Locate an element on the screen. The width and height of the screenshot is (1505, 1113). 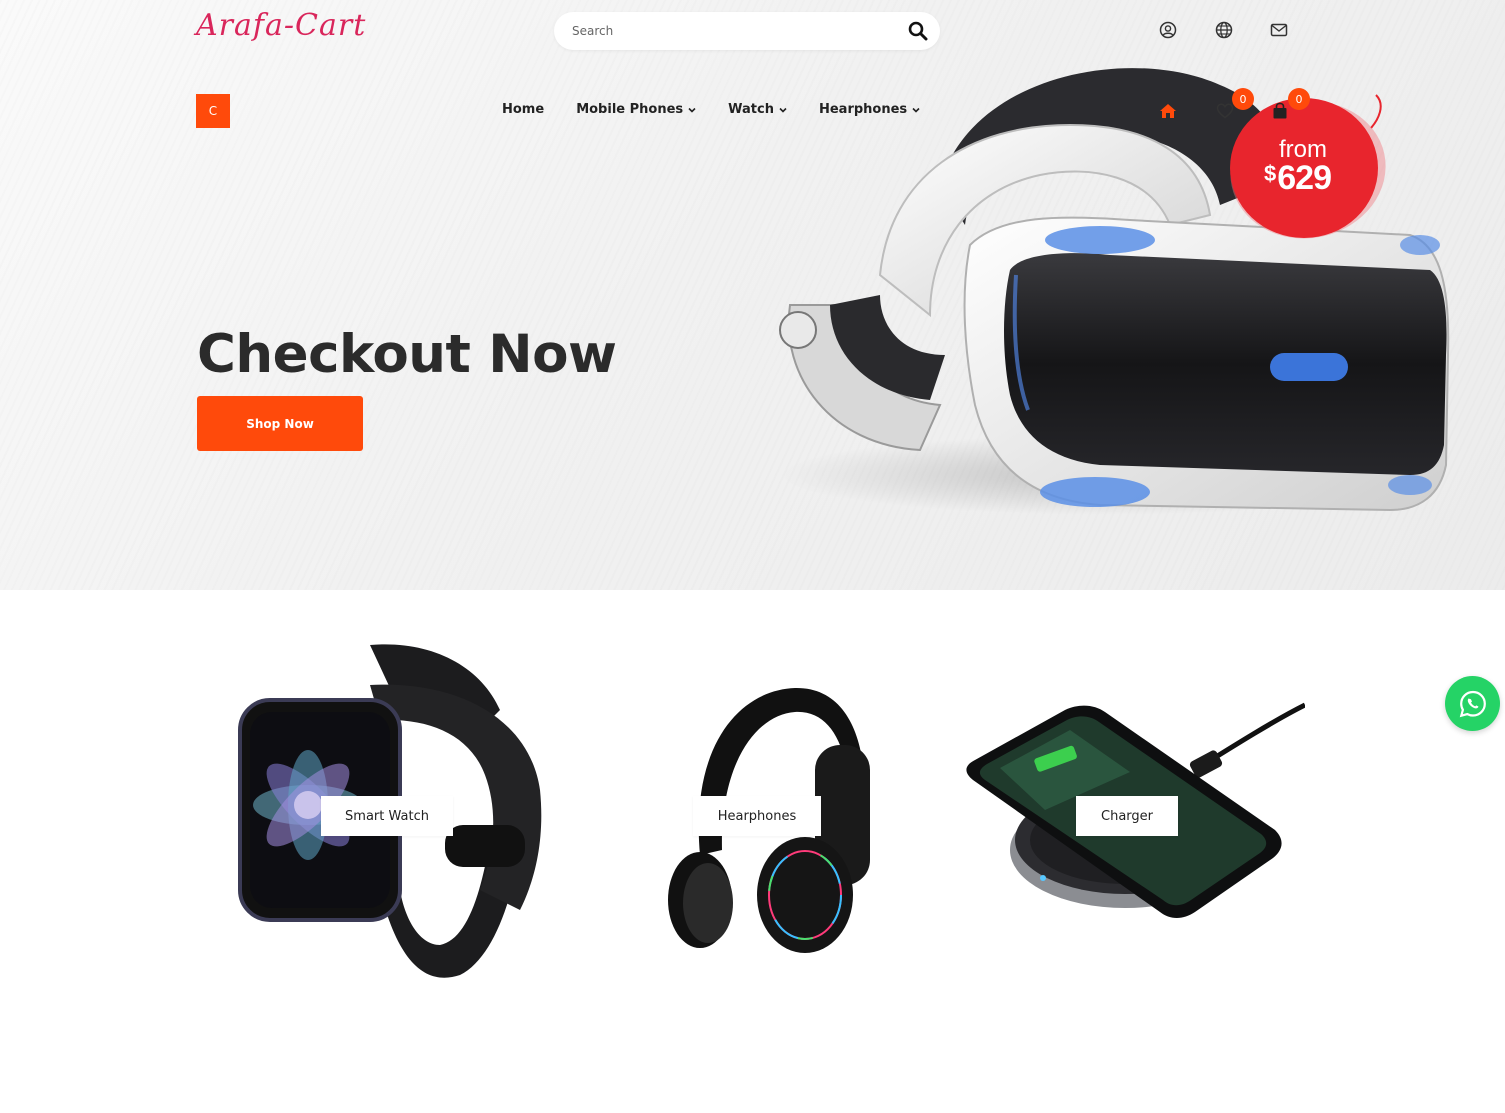
wishlist-count-badge: 0 is located at coordinates (1243, 99).